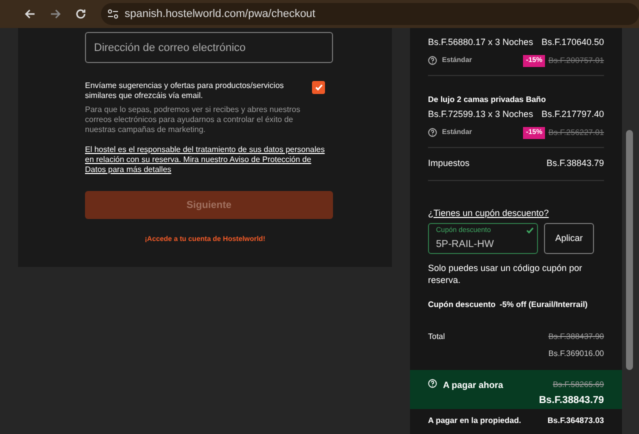 This screenshot has width=639, height=434. I want to click on pay-now-label: A pagar ahora, so click(473, 385).